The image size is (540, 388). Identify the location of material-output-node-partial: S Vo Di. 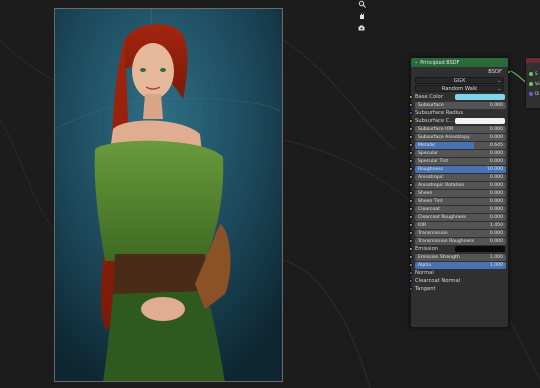
(532, 83).